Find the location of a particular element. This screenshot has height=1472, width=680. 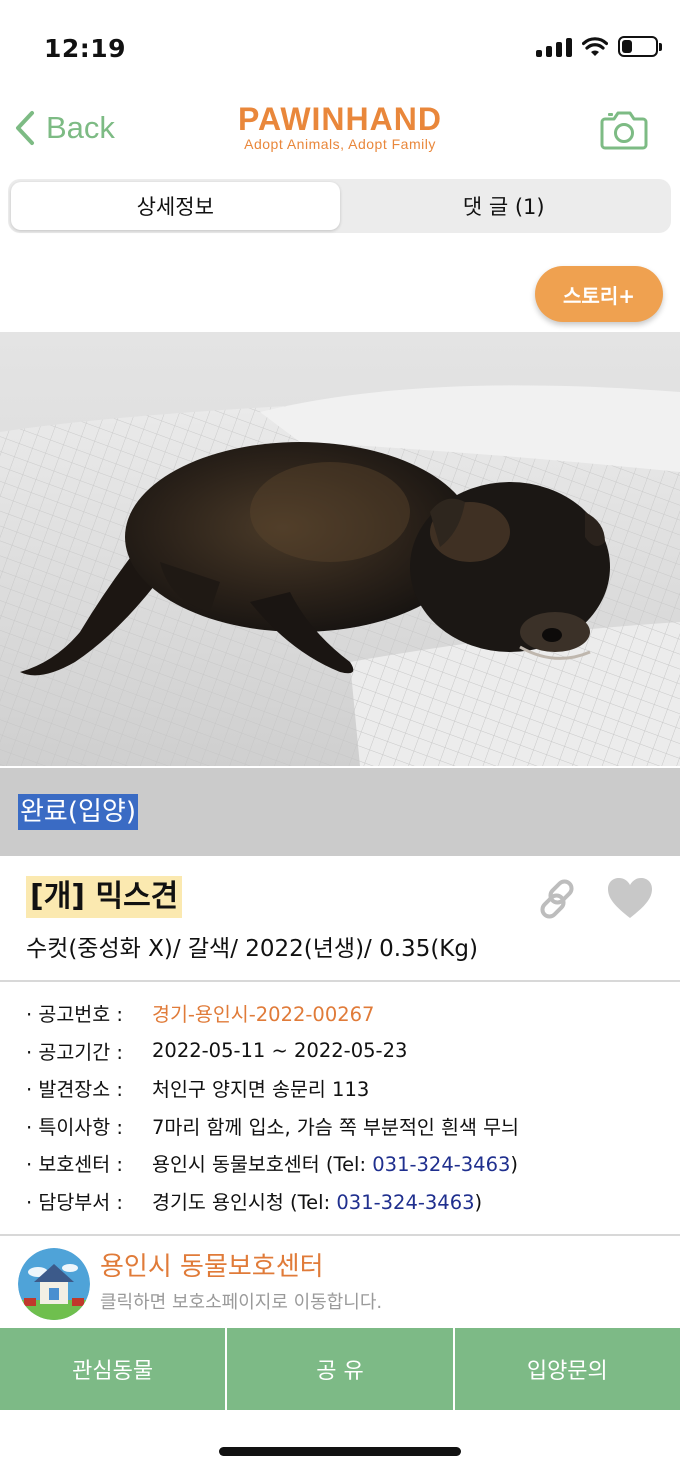

adoption-status-banner: 완료(입양) is located at coordinates (340, 812).